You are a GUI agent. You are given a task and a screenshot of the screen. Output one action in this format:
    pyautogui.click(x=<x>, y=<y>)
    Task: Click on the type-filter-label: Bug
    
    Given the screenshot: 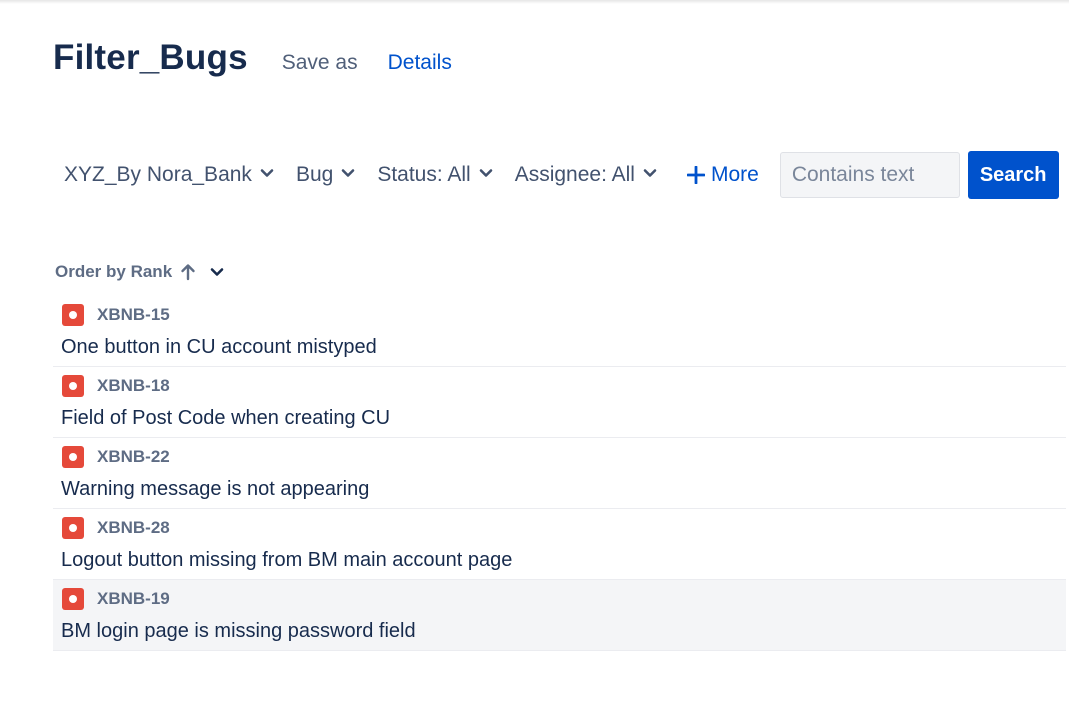 What is the action you would take?
    pyautogui.click(x=314, y=174)
    